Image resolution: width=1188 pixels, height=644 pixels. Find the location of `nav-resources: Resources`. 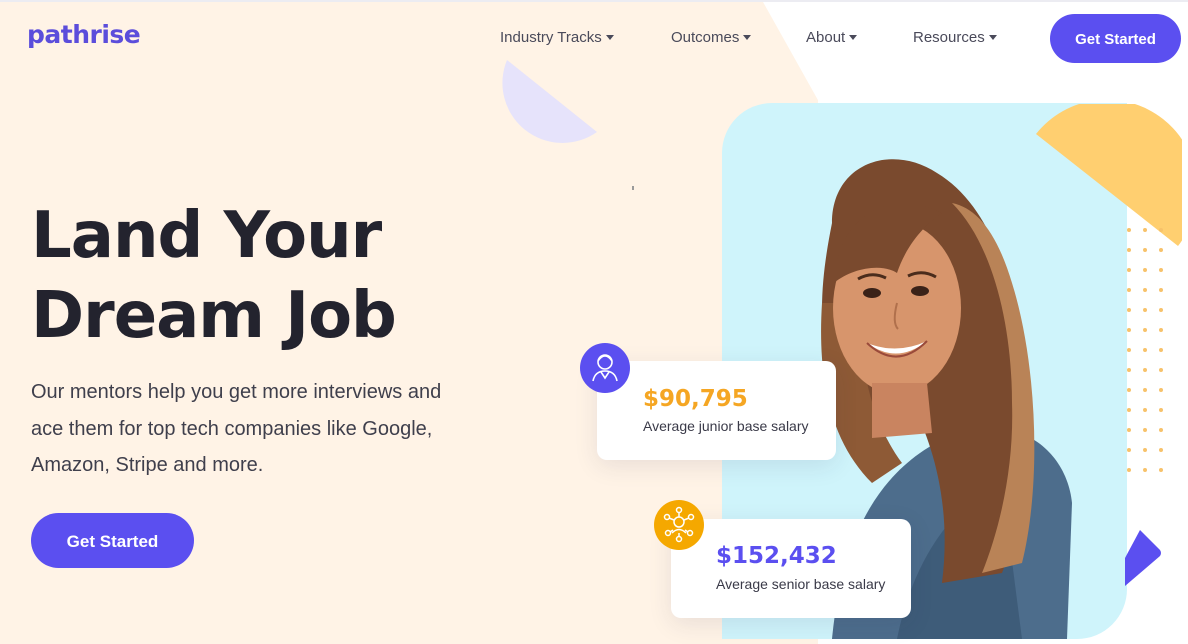

nav-resources: Resources is located at coordinates (955, 37).